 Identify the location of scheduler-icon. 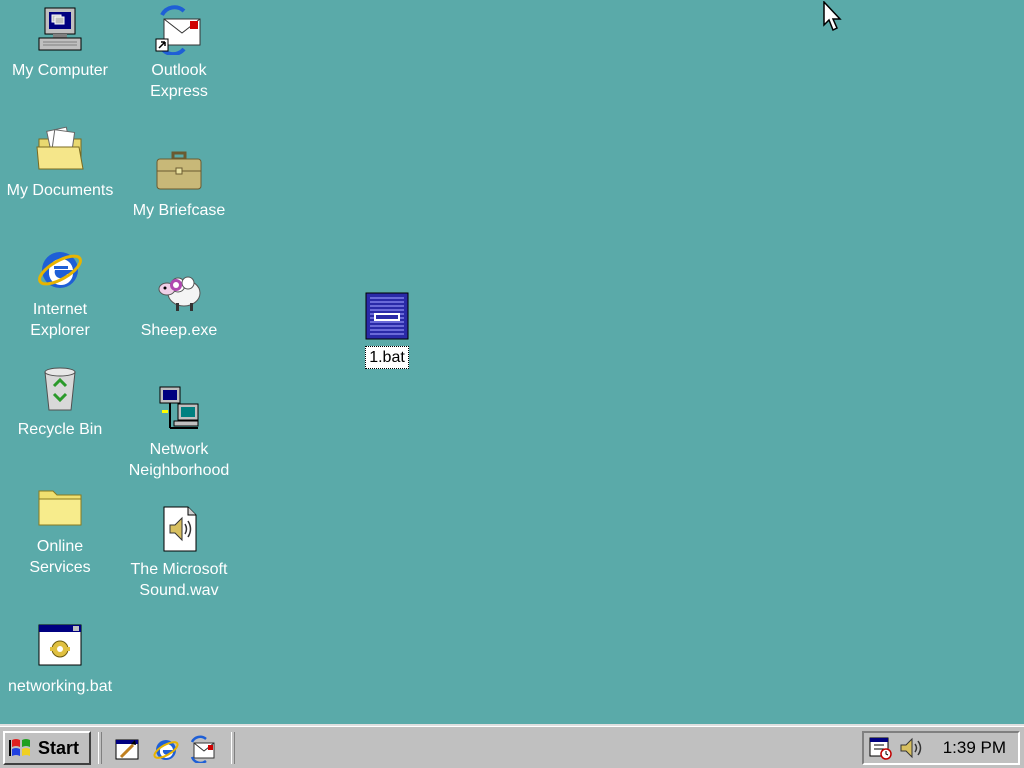
(881, 748).